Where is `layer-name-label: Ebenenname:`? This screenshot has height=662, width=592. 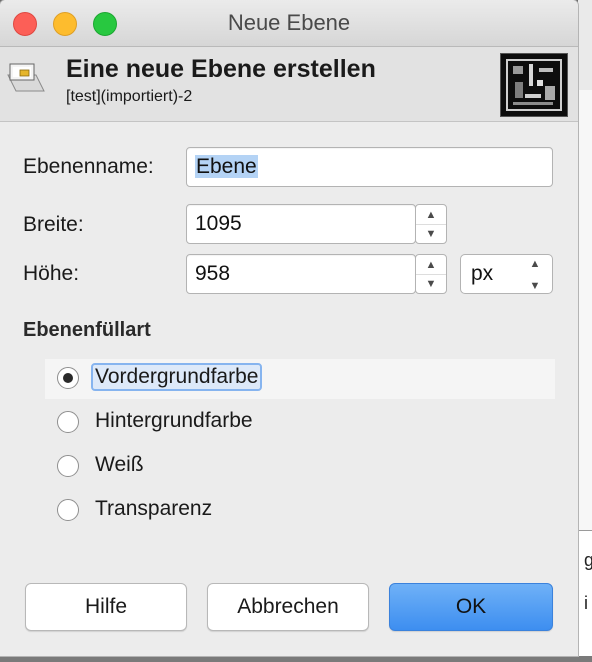 layer-name-label: Ebenenname: is located at coordinates (88, 166).